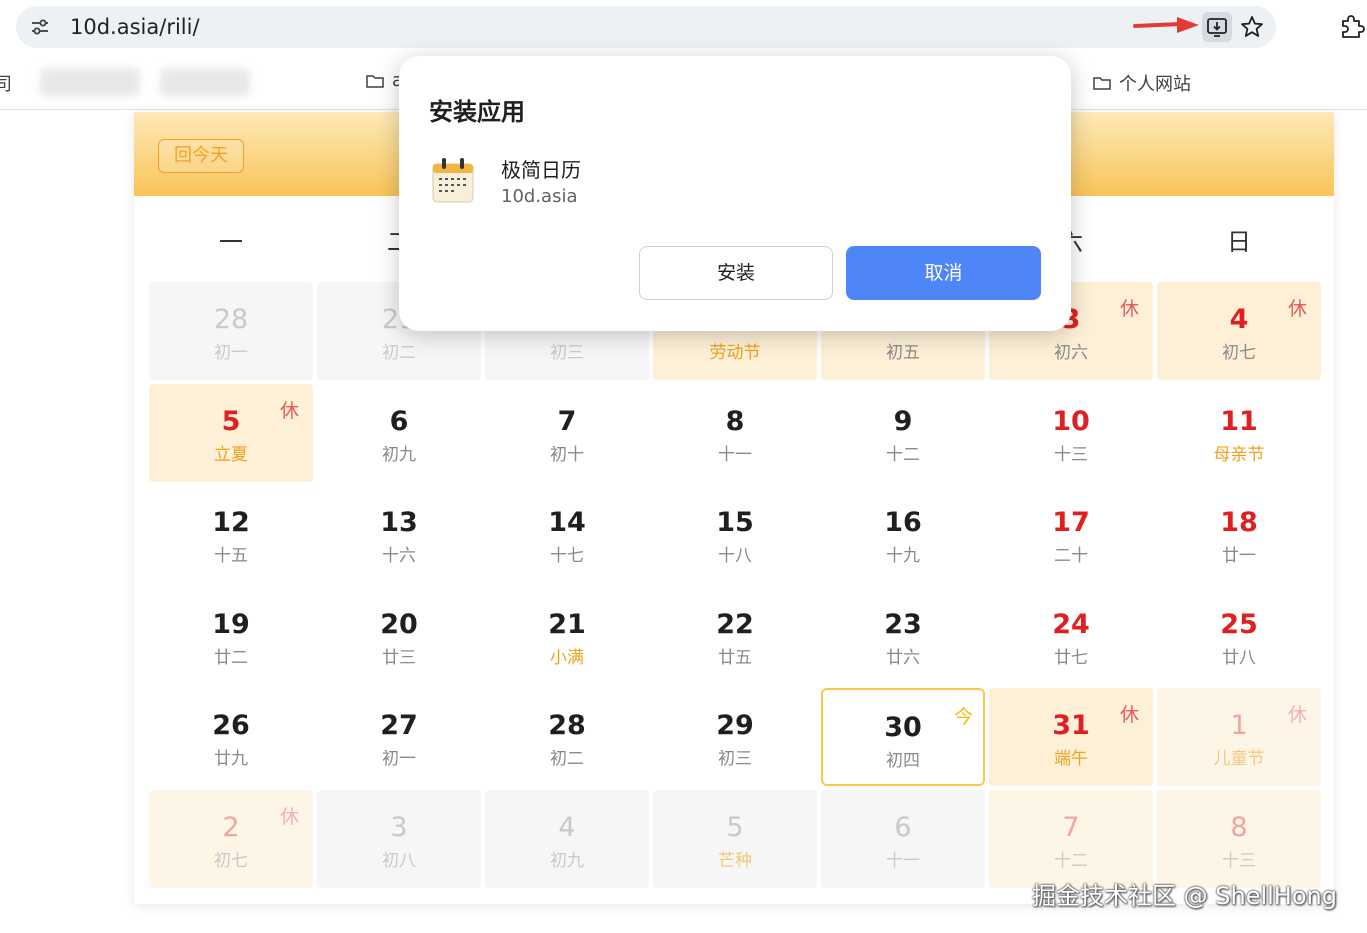 This screenshot has width=1367, height=933. Describe the element at coordinates (135, 27) in the screenshot. I see `url-text: 10d.asia/rili/` at that location.